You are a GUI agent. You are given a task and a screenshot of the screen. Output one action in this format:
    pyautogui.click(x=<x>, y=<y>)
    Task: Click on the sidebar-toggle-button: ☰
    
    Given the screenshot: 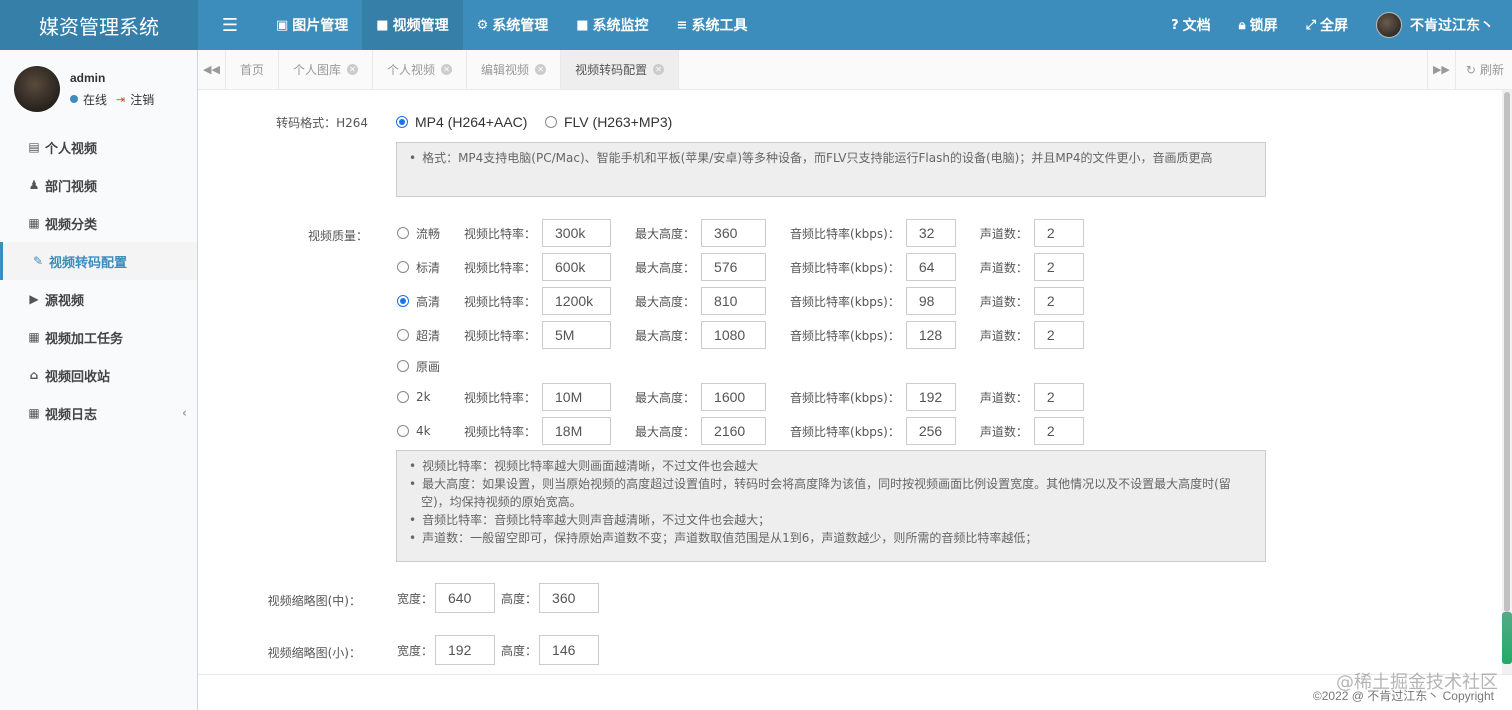 What is the action you would take?
    pyautogui.click(x=230, y=25)
    